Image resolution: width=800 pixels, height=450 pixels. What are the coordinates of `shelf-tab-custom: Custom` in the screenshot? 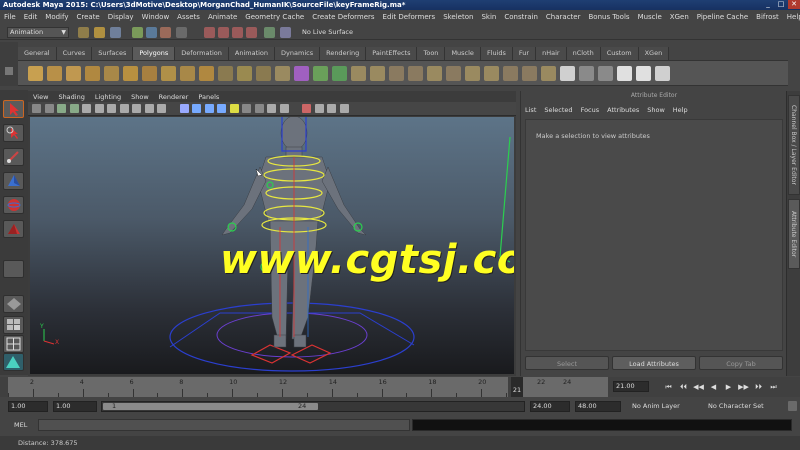 It's located at (619, 53).